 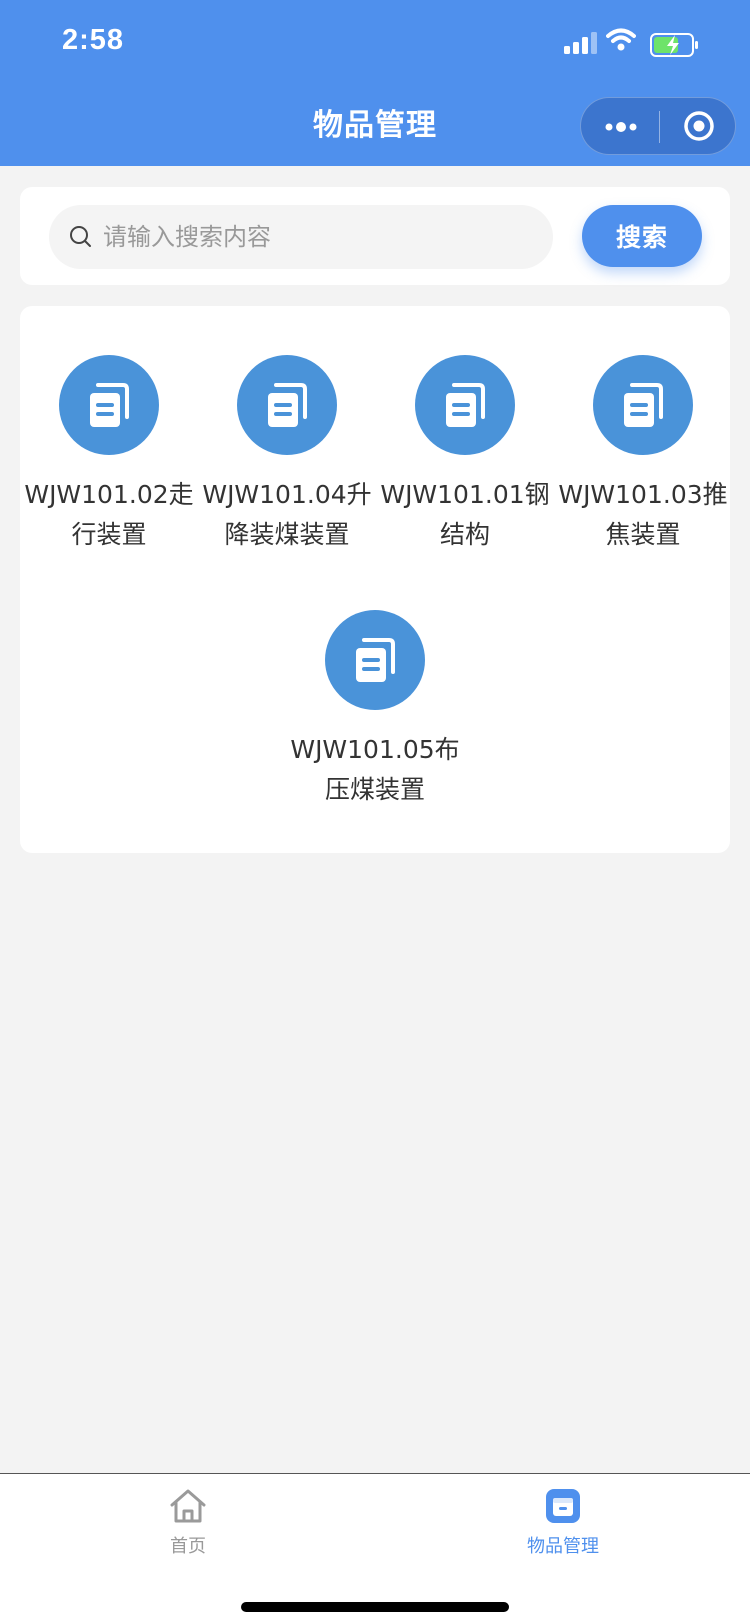 I want to click on tab-home: 首页, so click(x=188, y=1522).